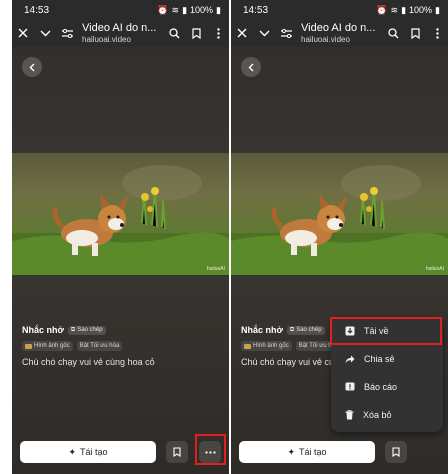 This screenshot has width=448, height=474. What do you see at coordinates (387, 375) in the screenshot?
I see `more-options-menu: Tải về Chia sẻ Báo cáo Xóa bỏ` at bounding box center [387, 375].